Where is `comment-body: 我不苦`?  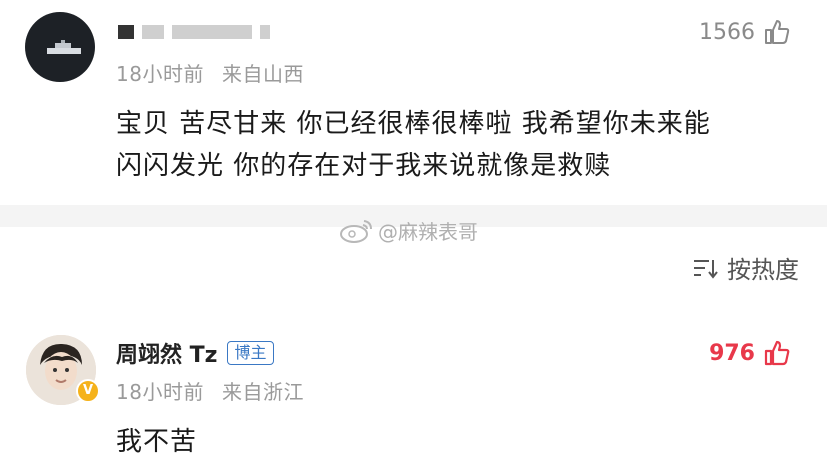 comment-body: 我不苦 is located at coordinates (157, 441).